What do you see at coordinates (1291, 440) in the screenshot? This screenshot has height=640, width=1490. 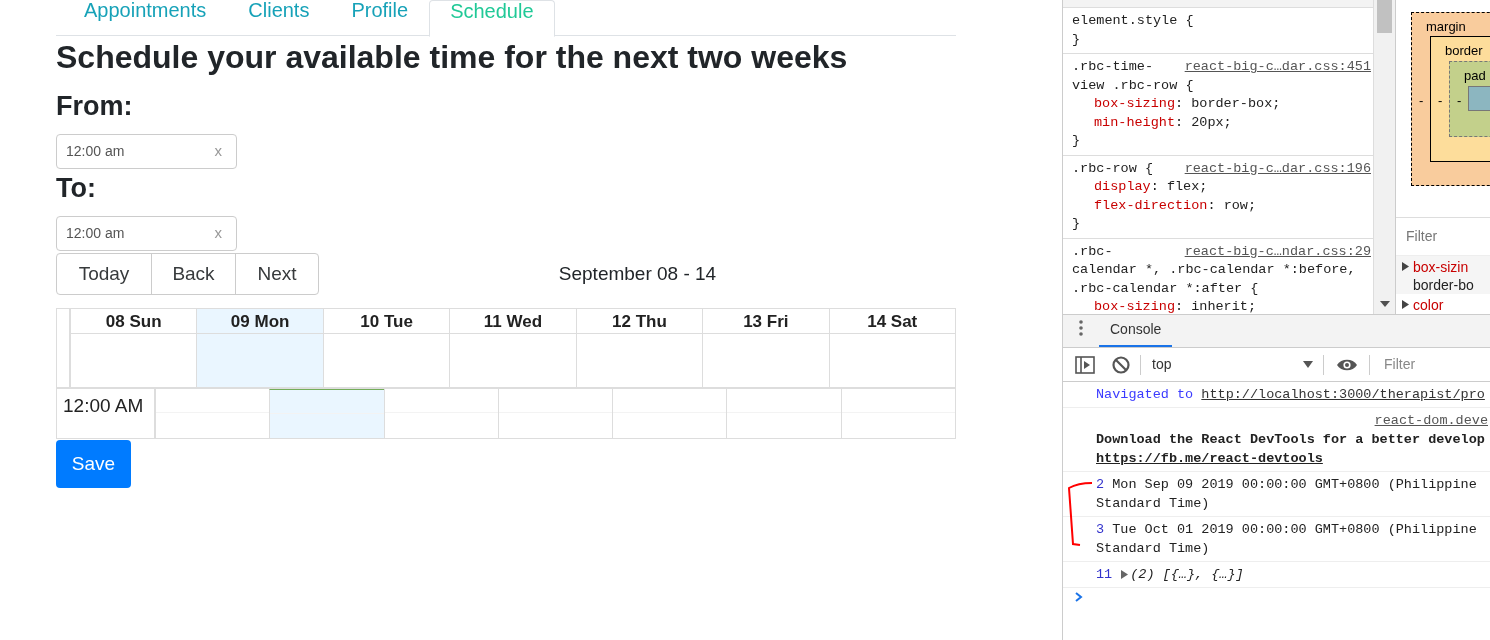 I see `console-message: Download the React DevTools for a better develop` at bounding box center [1291, 440].